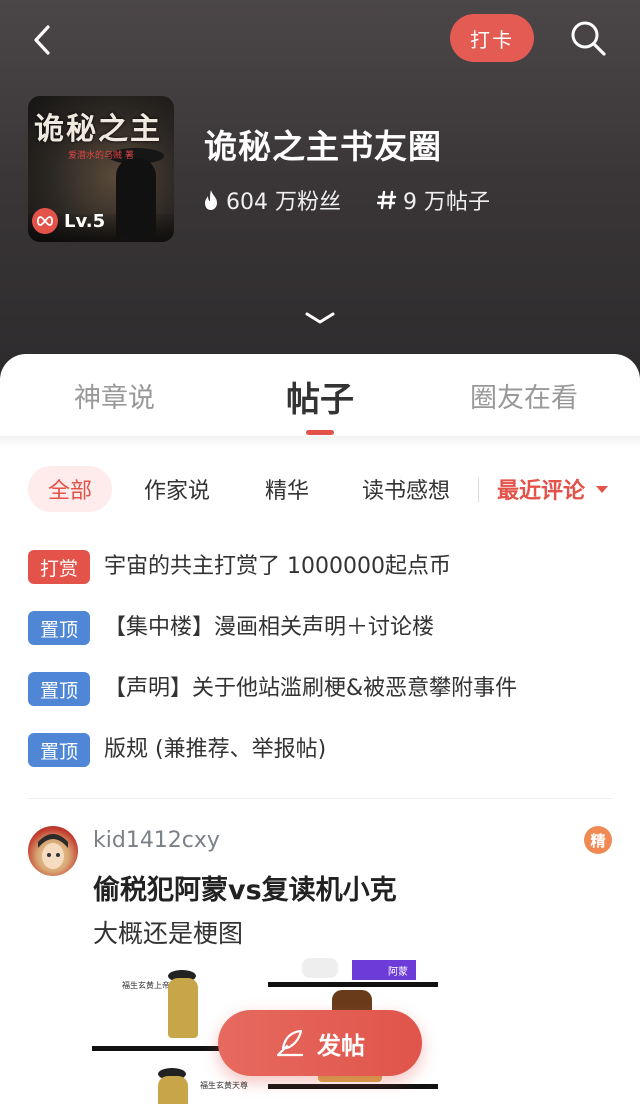  Describe the element at coordinates (245, 887) in the screenshot. I see `post-title: 偷税犯阿蒙vs复读机小克` at that location.